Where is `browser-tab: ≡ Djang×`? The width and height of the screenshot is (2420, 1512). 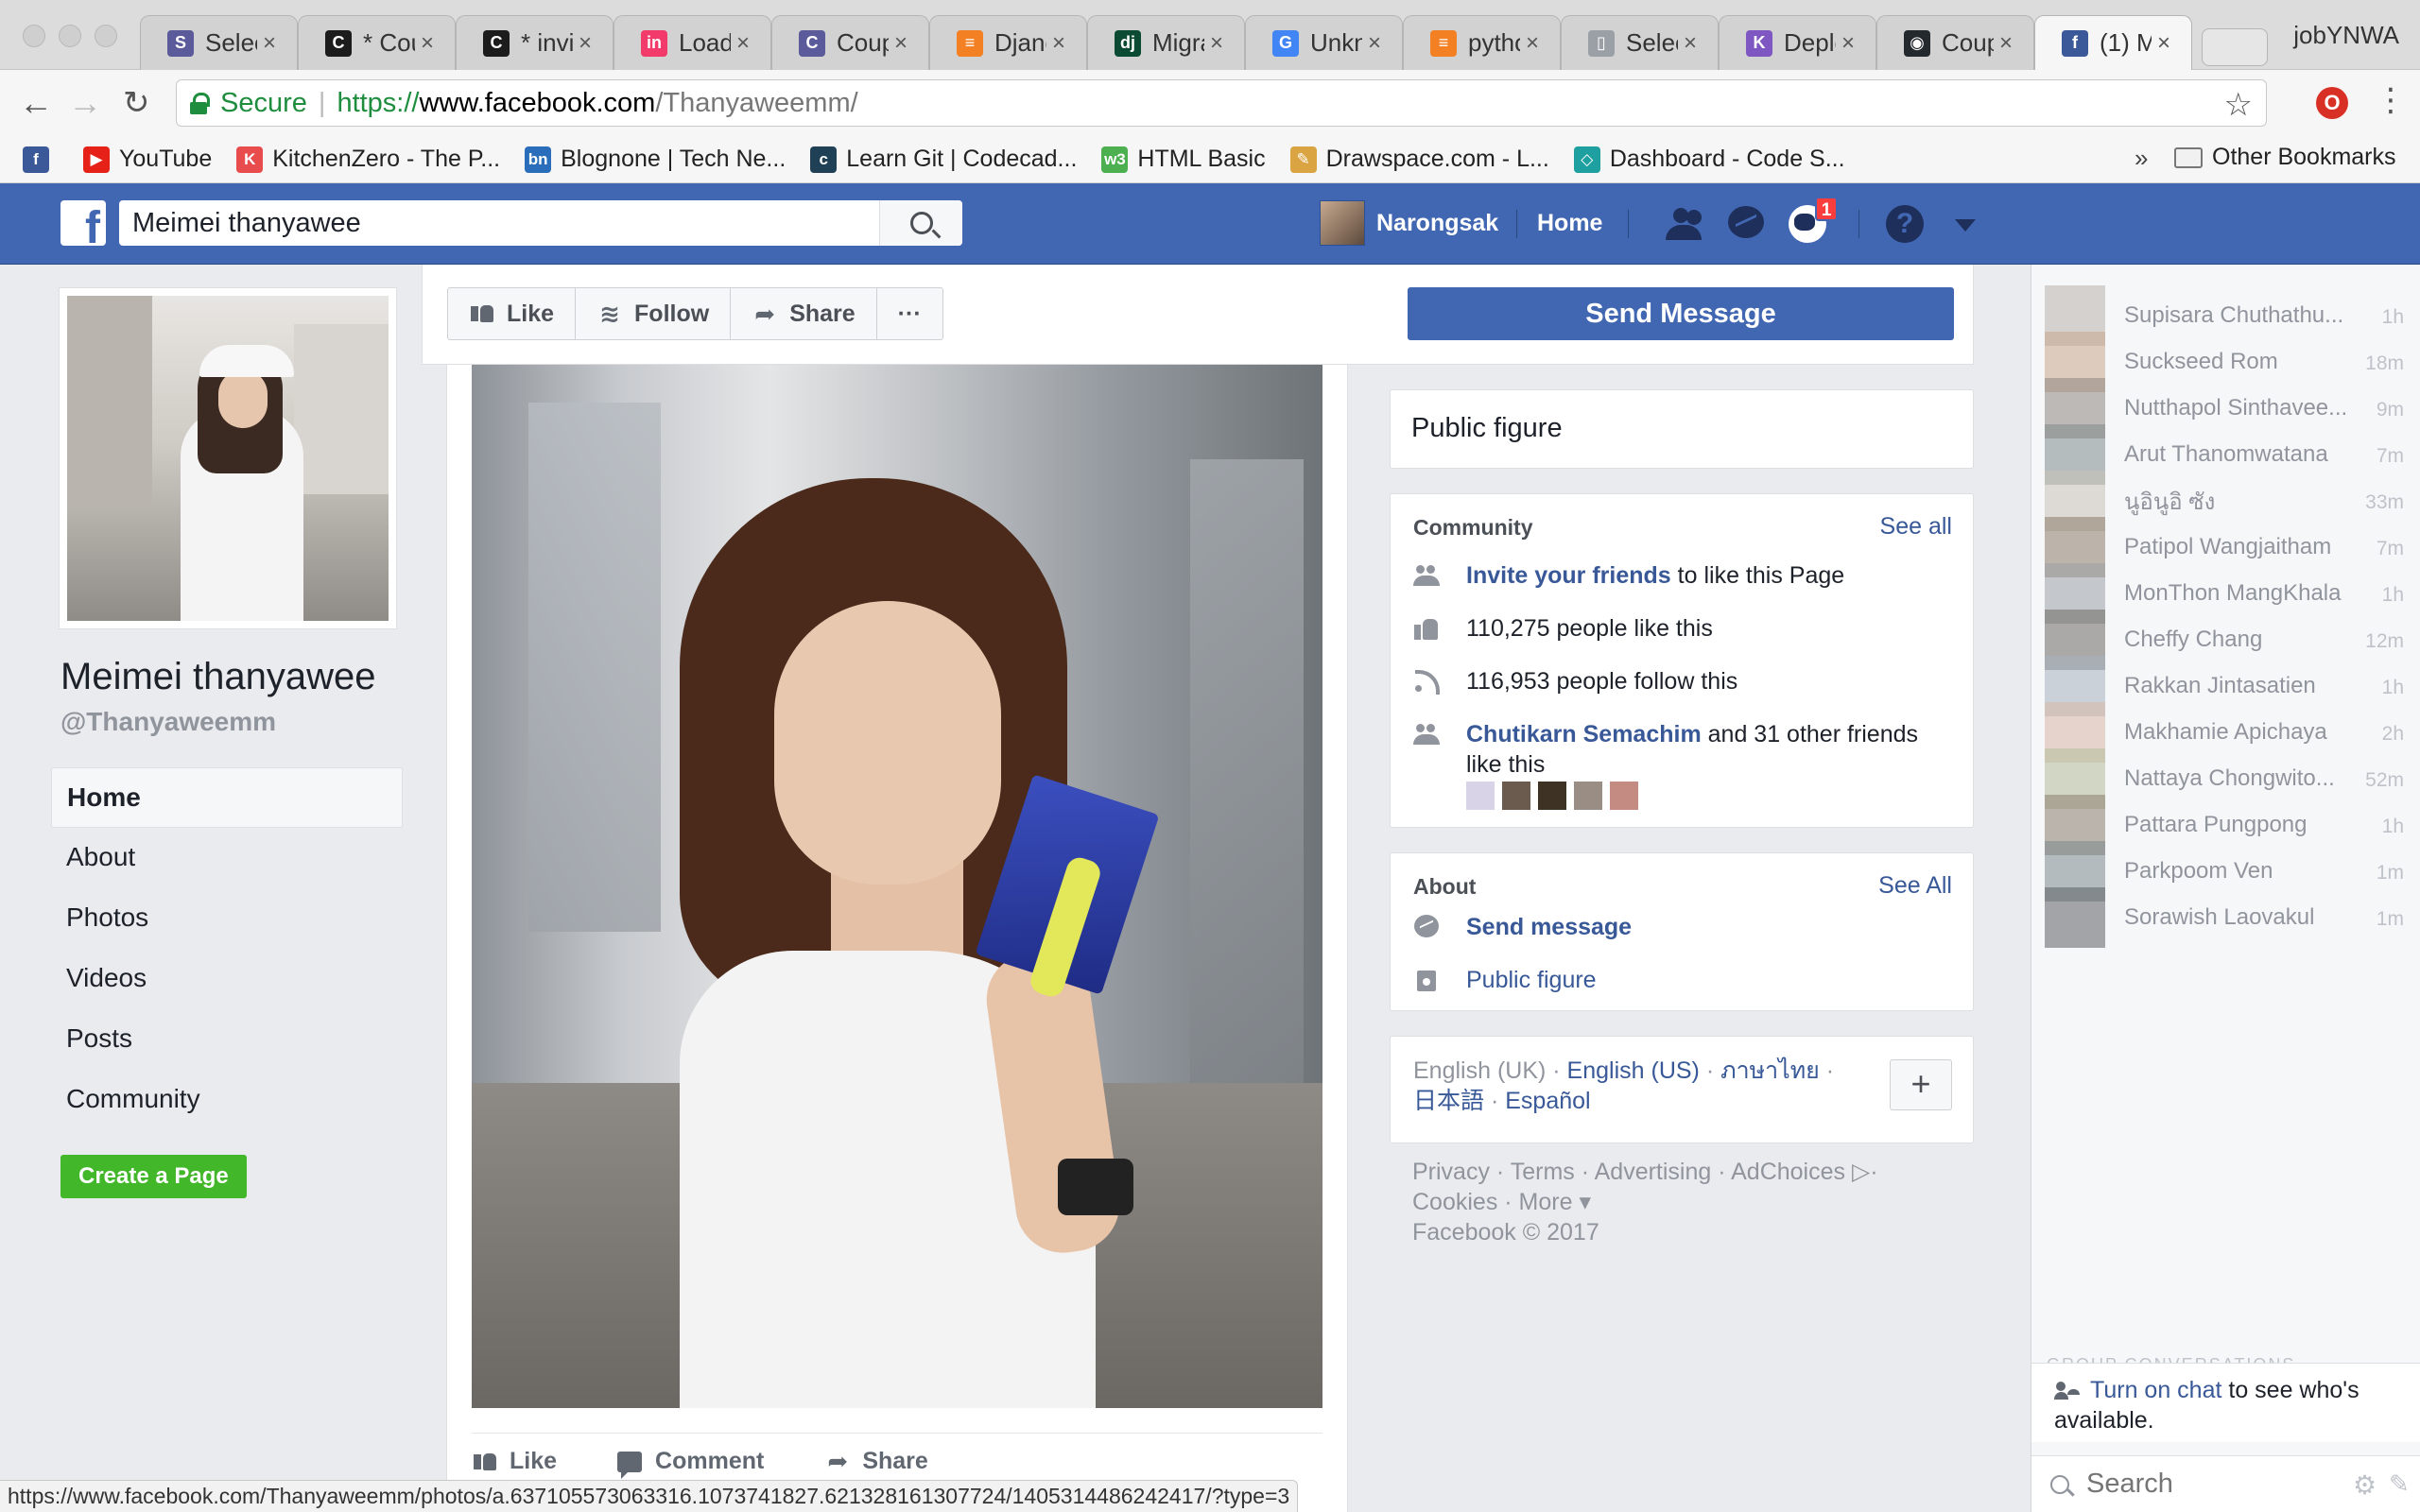
browser-tab: ≡ Djang× is located at coordinates (1008, 42).